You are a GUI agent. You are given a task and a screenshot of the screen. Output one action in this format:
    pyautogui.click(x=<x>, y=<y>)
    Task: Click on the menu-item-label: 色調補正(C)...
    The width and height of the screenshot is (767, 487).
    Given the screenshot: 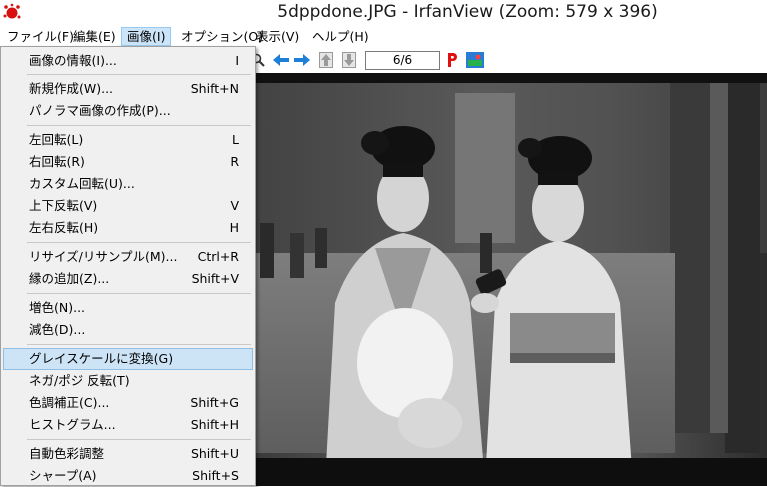 What is the action you would take?
    pyautogui.click(x=69, y=402)
    